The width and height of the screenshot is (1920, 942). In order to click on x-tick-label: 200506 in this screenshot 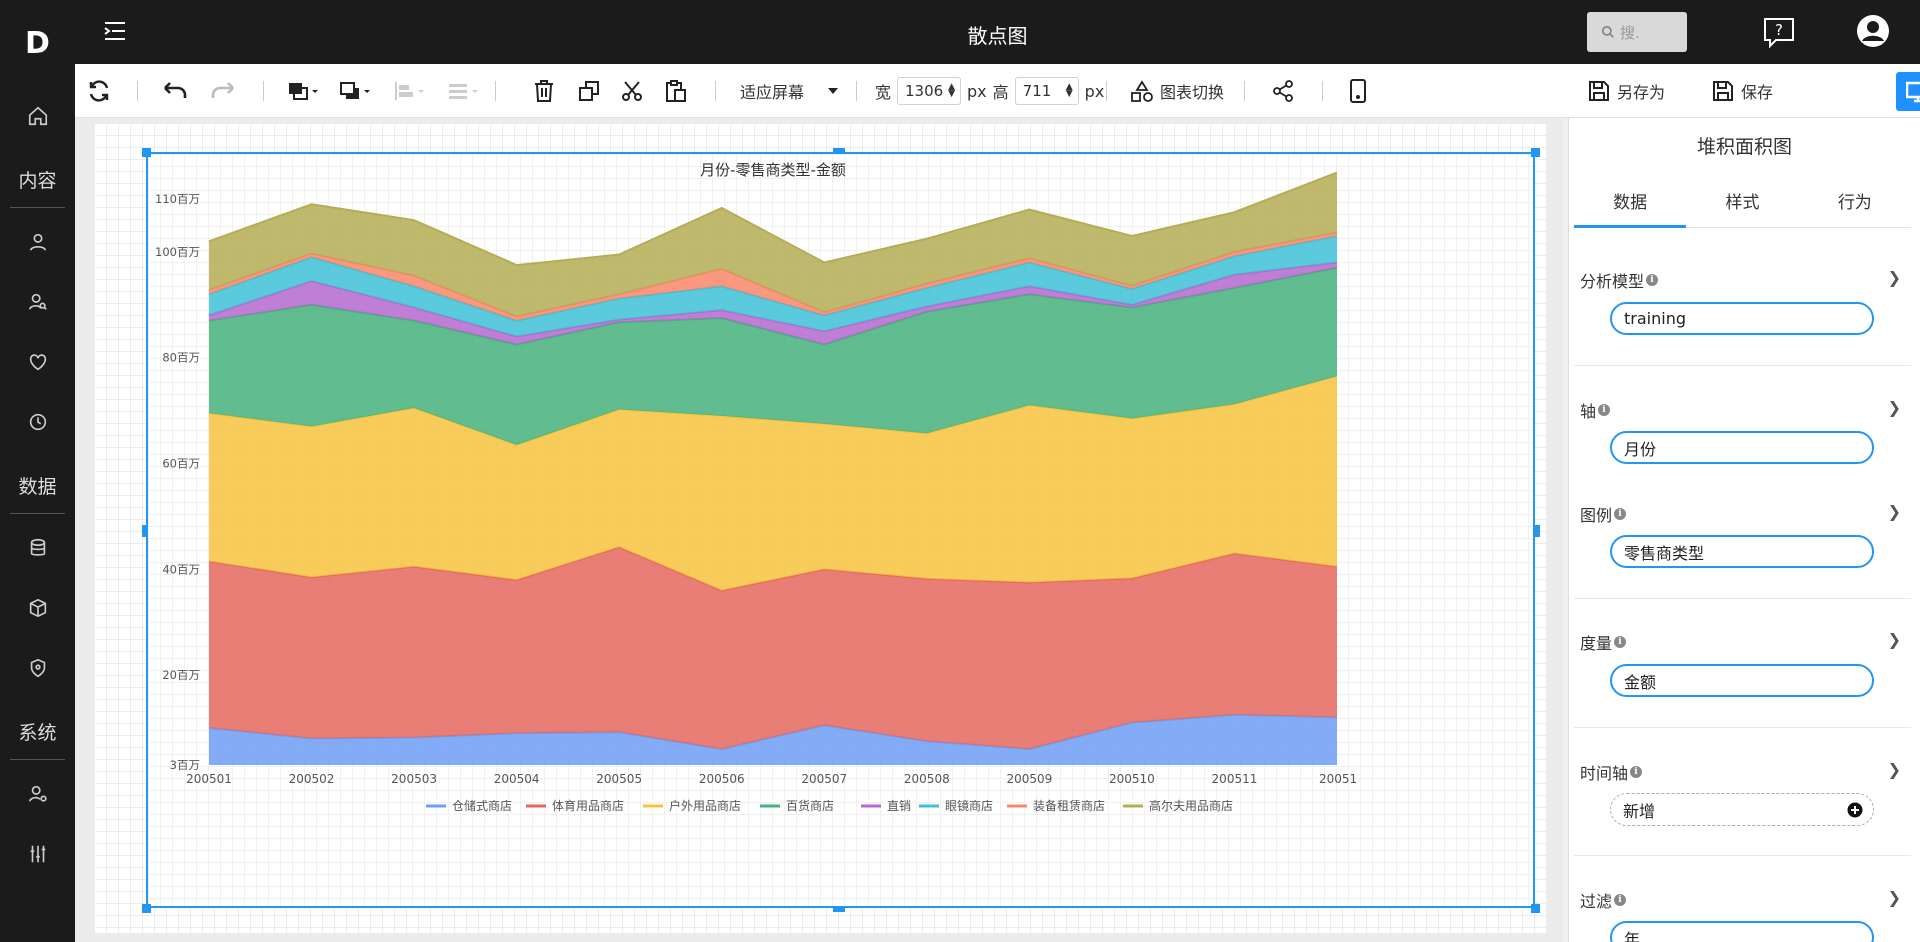, I will do `click(722, 779)`.